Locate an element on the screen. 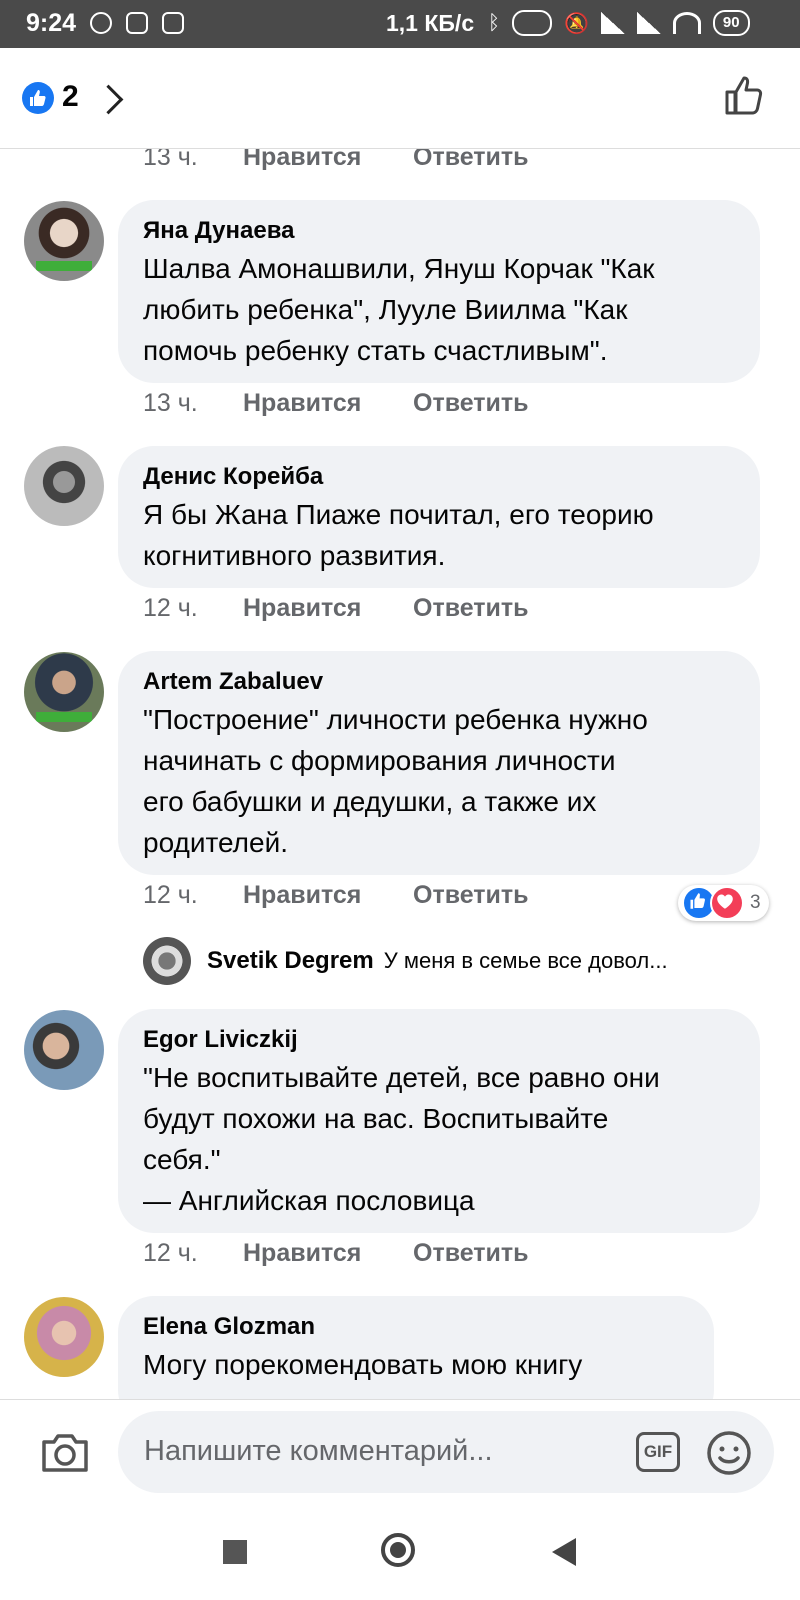  status-time: 9:24 is located at coordinates (51, 23).